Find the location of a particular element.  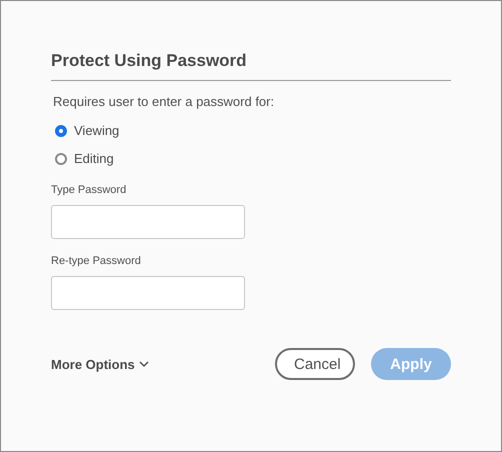

radio-label: Editing is located at coordinates (94, 159).